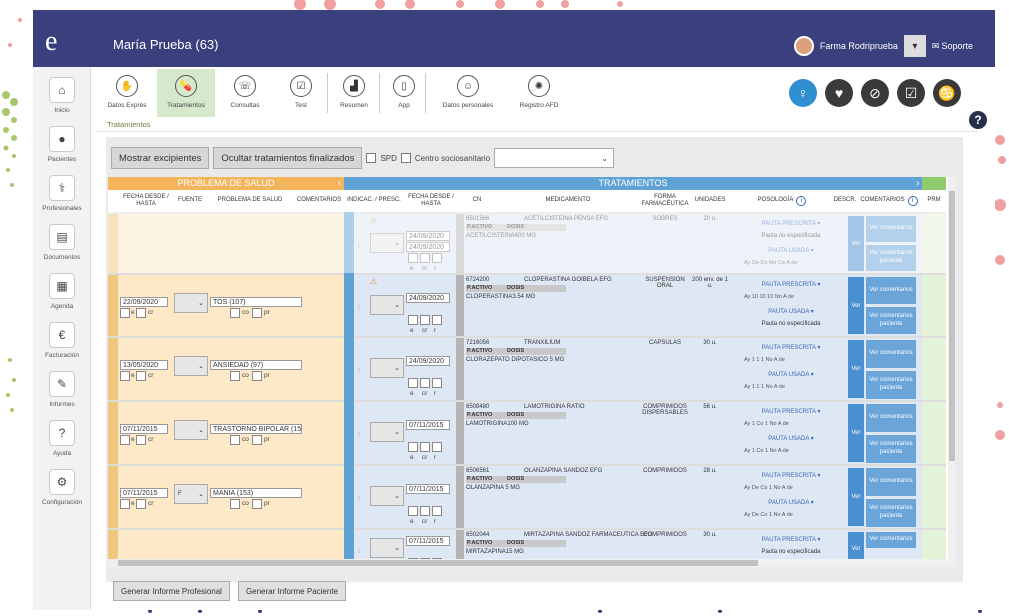 This screenshot has width=1009, height=616. Describe the element at coordinates (191, 494) in the screenshot. I see `source-select: F ⌄` at that location.